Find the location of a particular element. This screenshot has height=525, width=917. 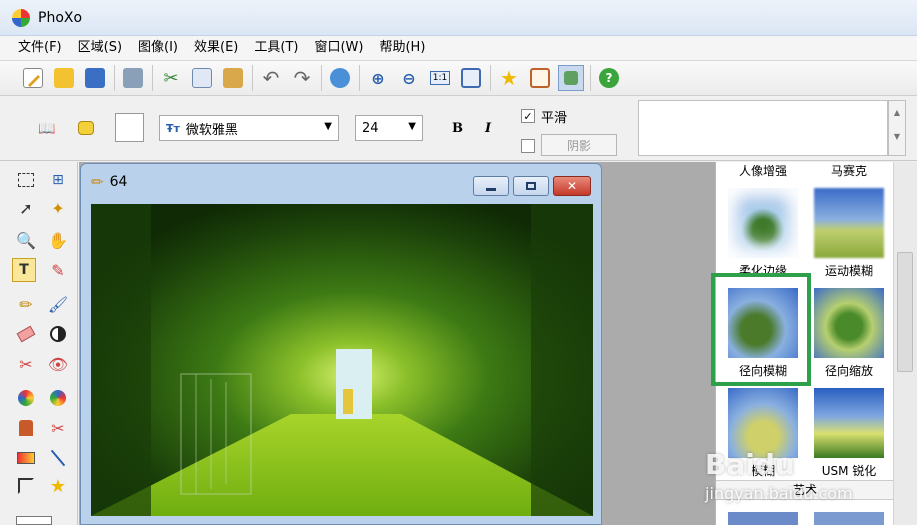

cut-button: ✂ is located at coordinates (171, 78).